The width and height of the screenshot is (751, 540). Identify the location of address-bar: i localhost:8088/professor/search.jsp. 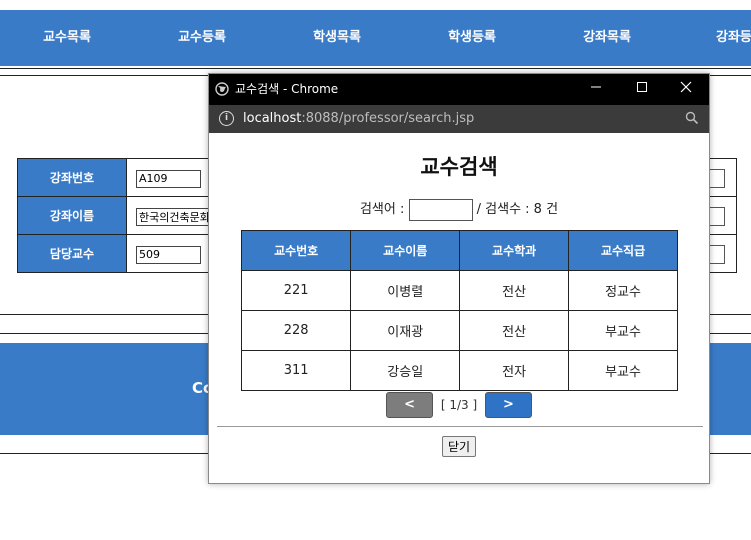
(459, 119).